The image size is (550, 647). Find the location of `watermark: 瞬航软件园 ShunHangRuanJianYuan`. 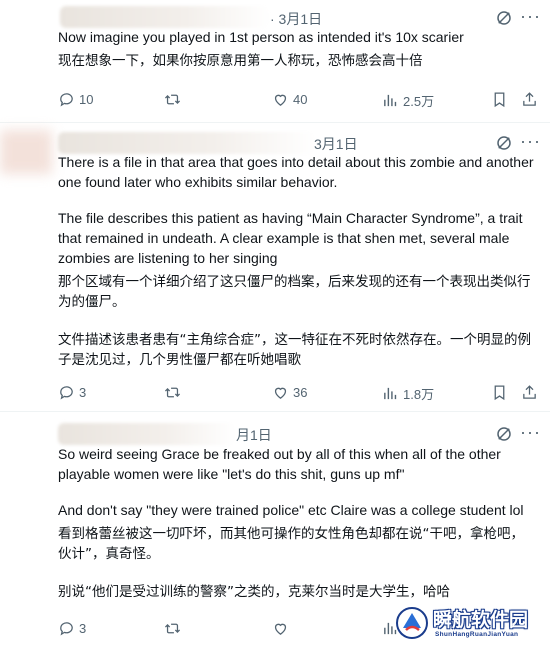

watermark: 瞬航软件园 ShunHangRuanJianYuan is located at coordinates (469, 624).